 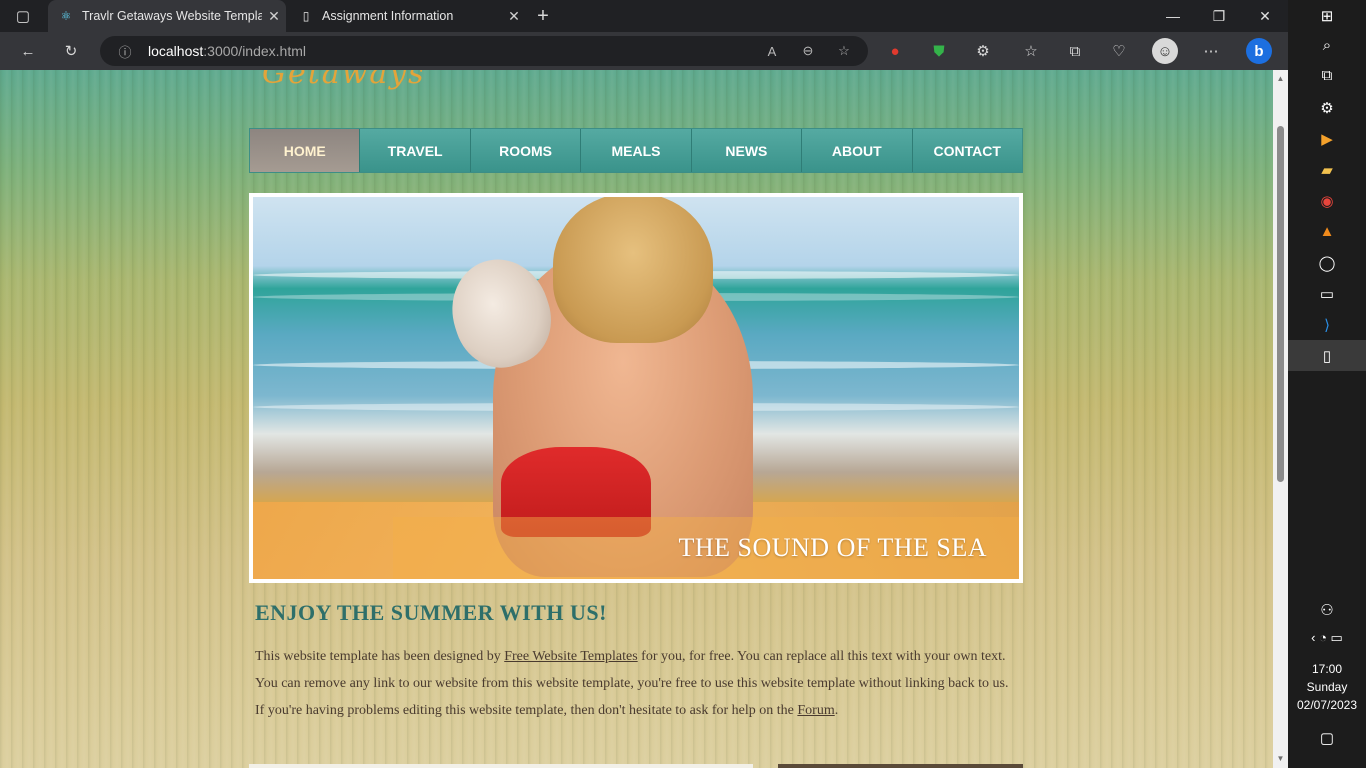 I want to click on page-scrollbar: ▲ ▼, so click(x=1280, y=419).